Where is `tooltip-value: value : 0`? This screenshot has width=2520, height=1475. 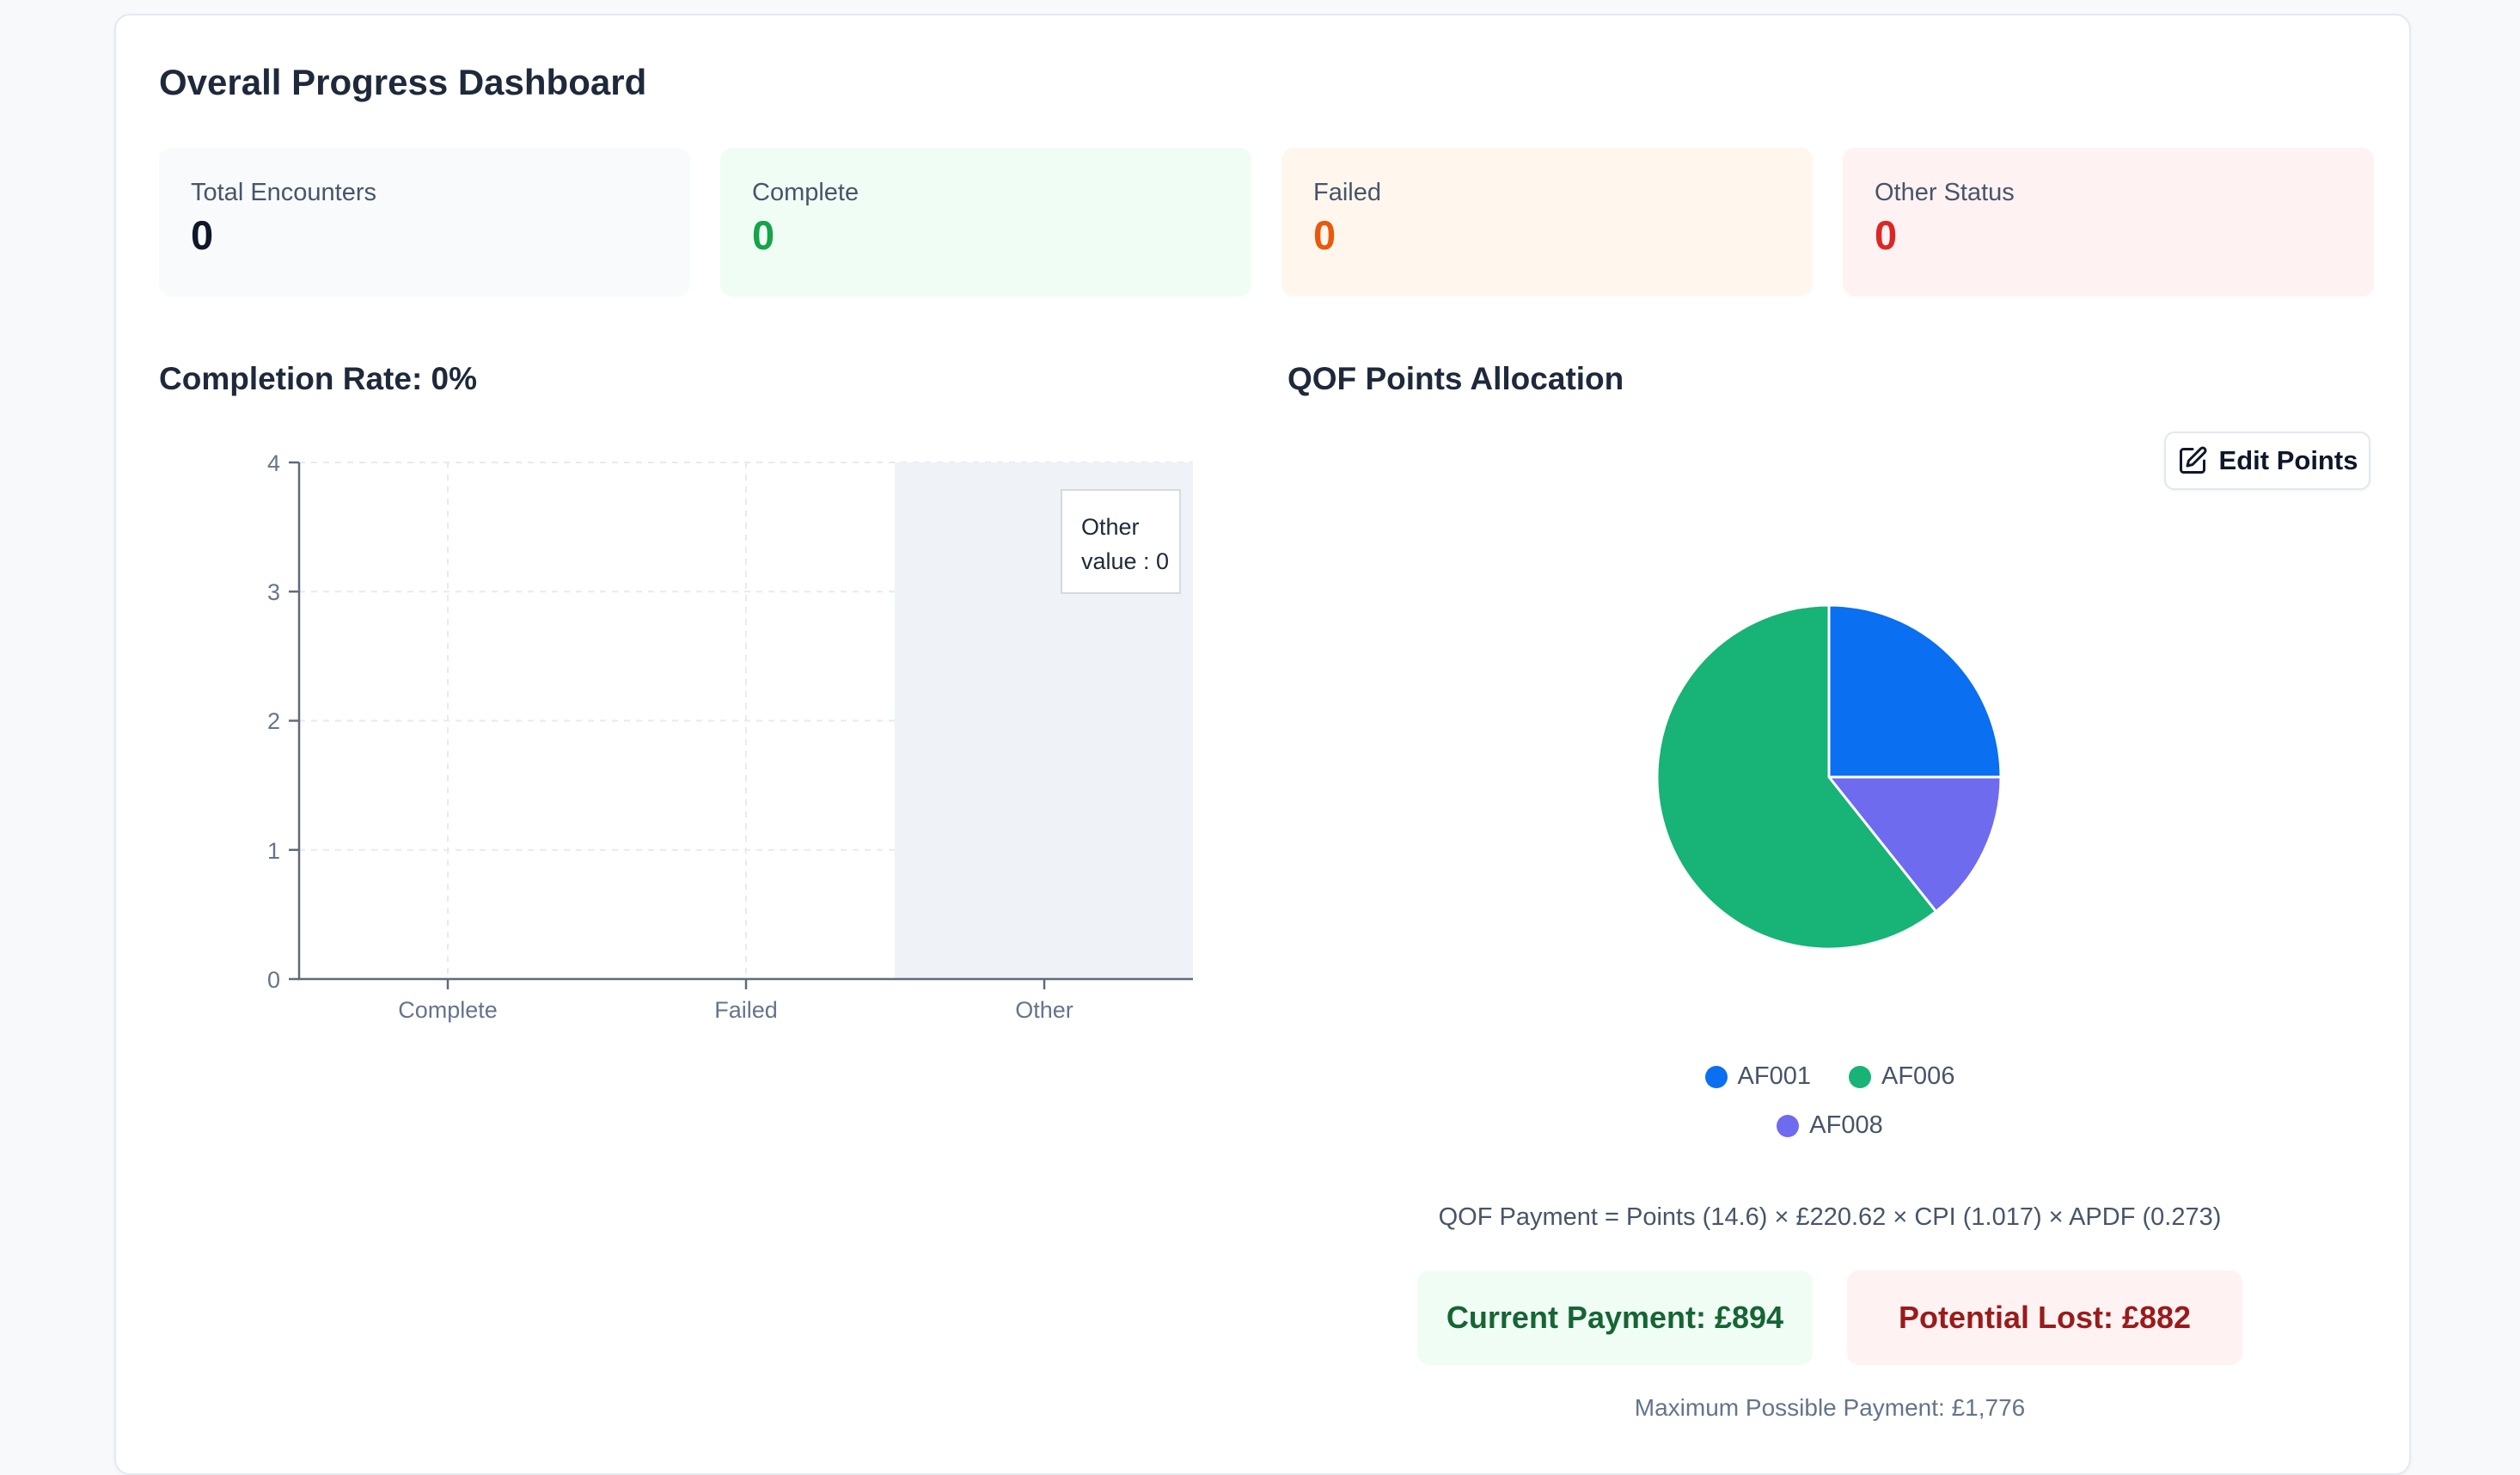
tooltip-value: value : 0 is located at coordinates (1125, 561).